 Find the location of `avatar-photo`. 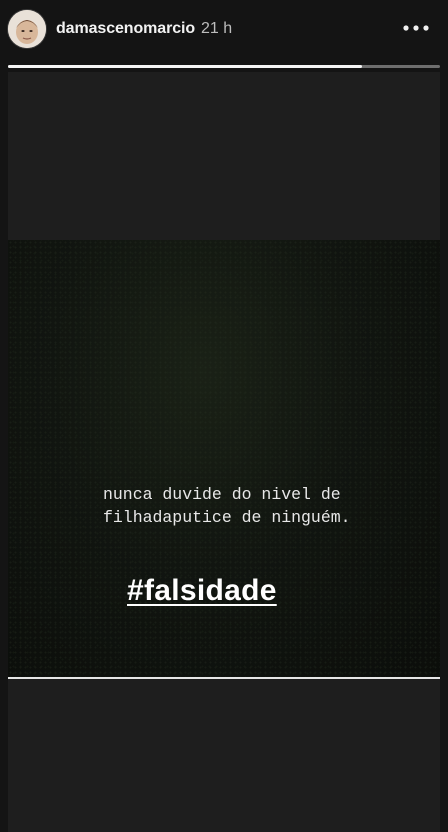

avatar-photo is located at coordinates (27, 29).